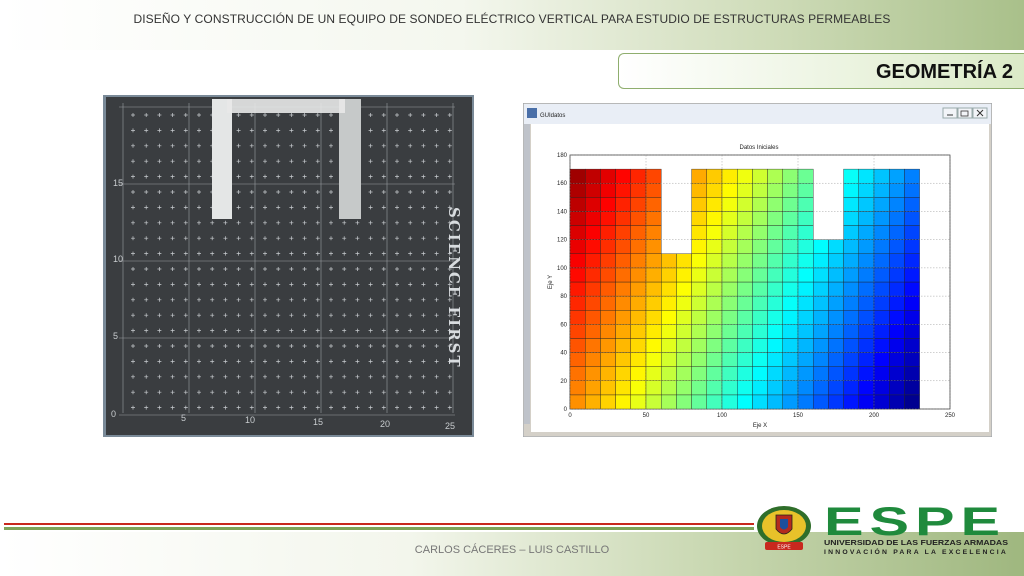 The height and width of the screenshot is (576, 1024). Describe the element at coordinates (563, 382) in the screenshot. I see `y-tick-label: 20` at that location.